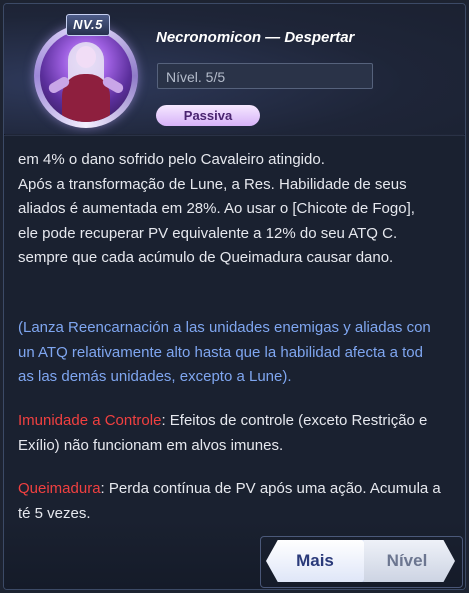  What do you see at coordinates (90, 420) in the screenshot?
I see `status-immunity-keyword: Imunidade a Controle` at bounding box center [90, 420].